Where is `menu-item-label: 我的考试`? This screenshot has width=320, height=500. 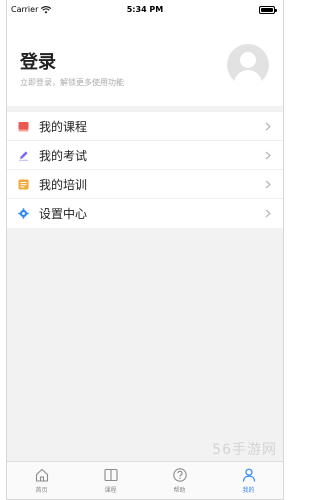
menu-item-label: 我的考试 is located at coordinates (63, 156).